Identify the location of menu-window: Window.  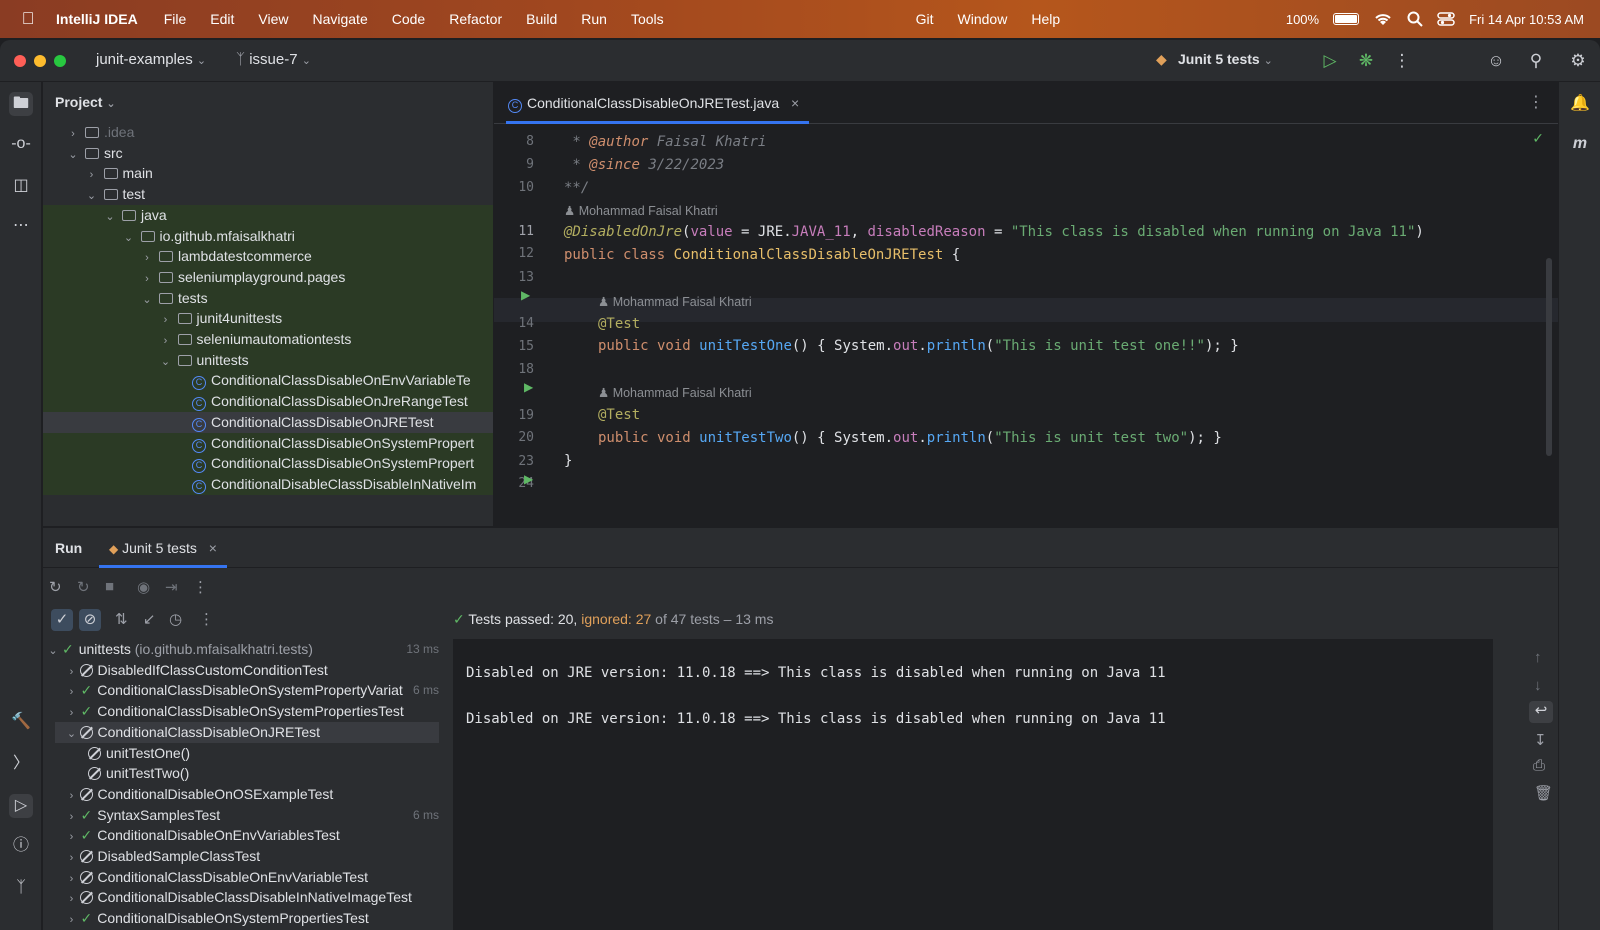
(983, 19).